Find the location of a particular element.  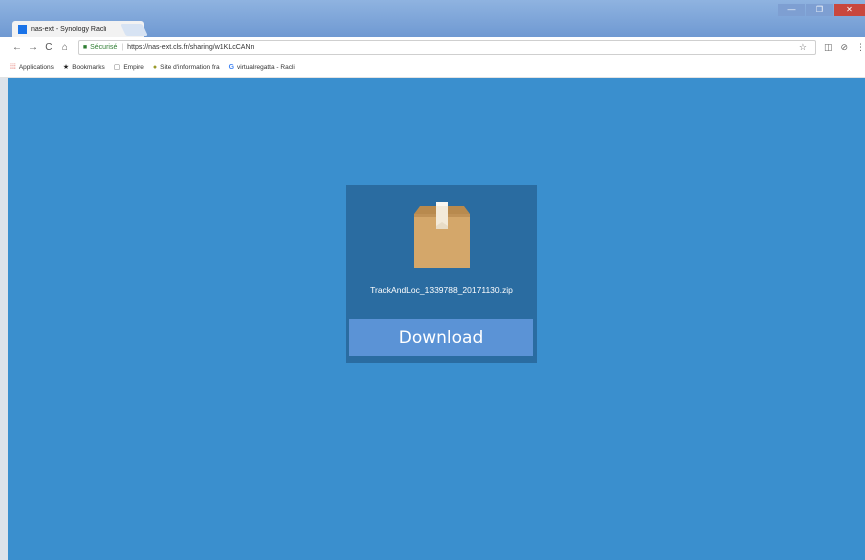

url-text: https://nas-ext.cls.fr/sharing/w1KLcCANn is located at coordinates (191, 47).